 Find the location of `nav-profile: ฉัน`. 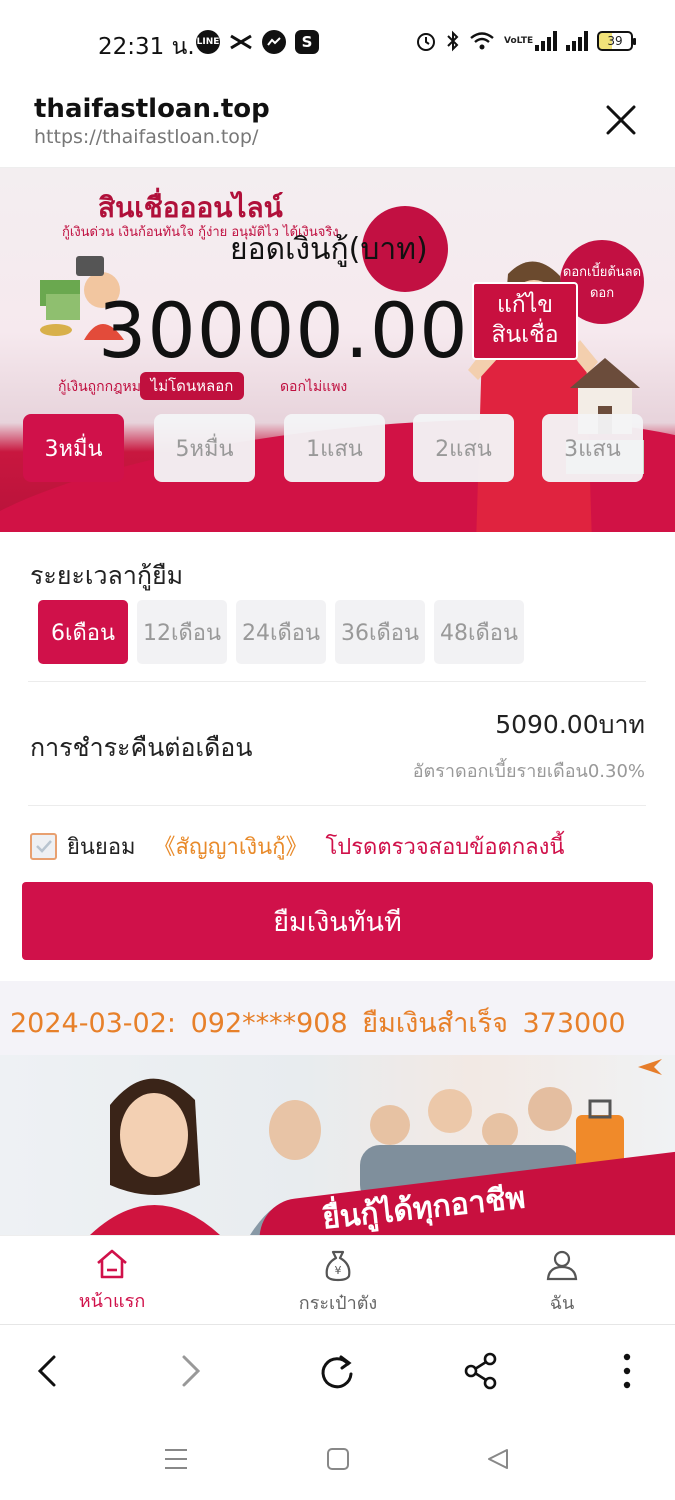

nav-profile: ฉัน is located at coordinates (562, 1282).